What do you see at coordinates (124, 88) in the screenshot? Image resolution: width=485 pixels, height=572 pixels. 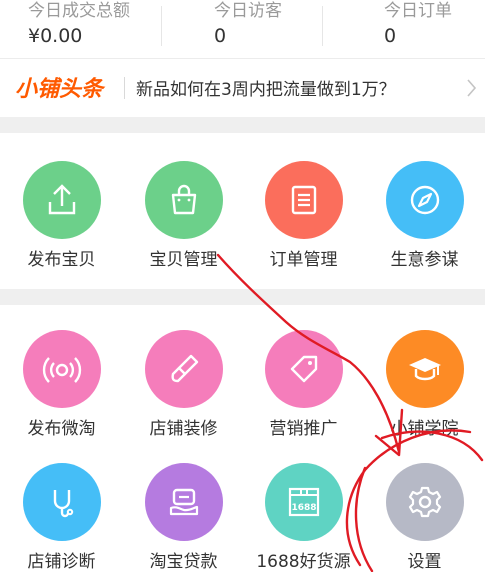 I see `news-separator` at bounding box center [124, 88].